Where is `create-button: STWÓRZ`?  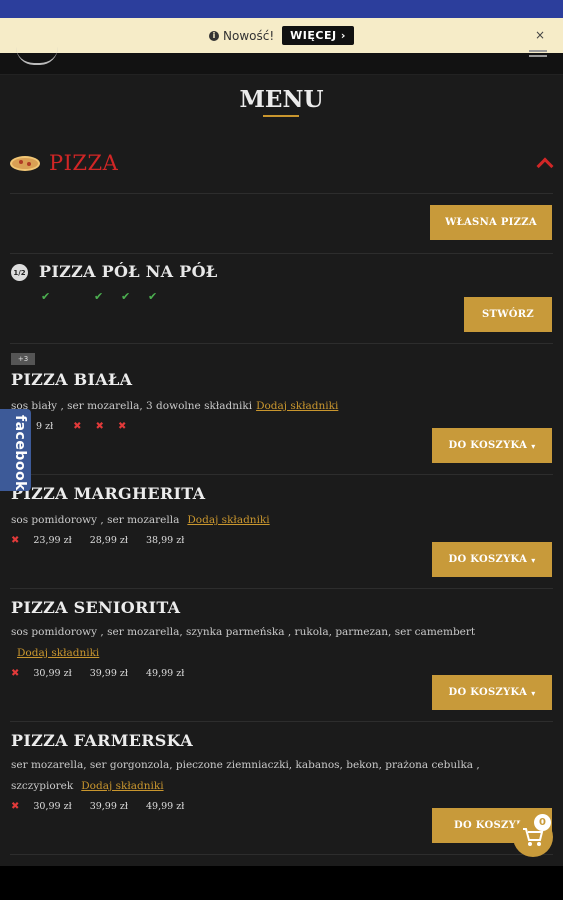 create-button: STWÓRZ is located at coordinates (508, 314).